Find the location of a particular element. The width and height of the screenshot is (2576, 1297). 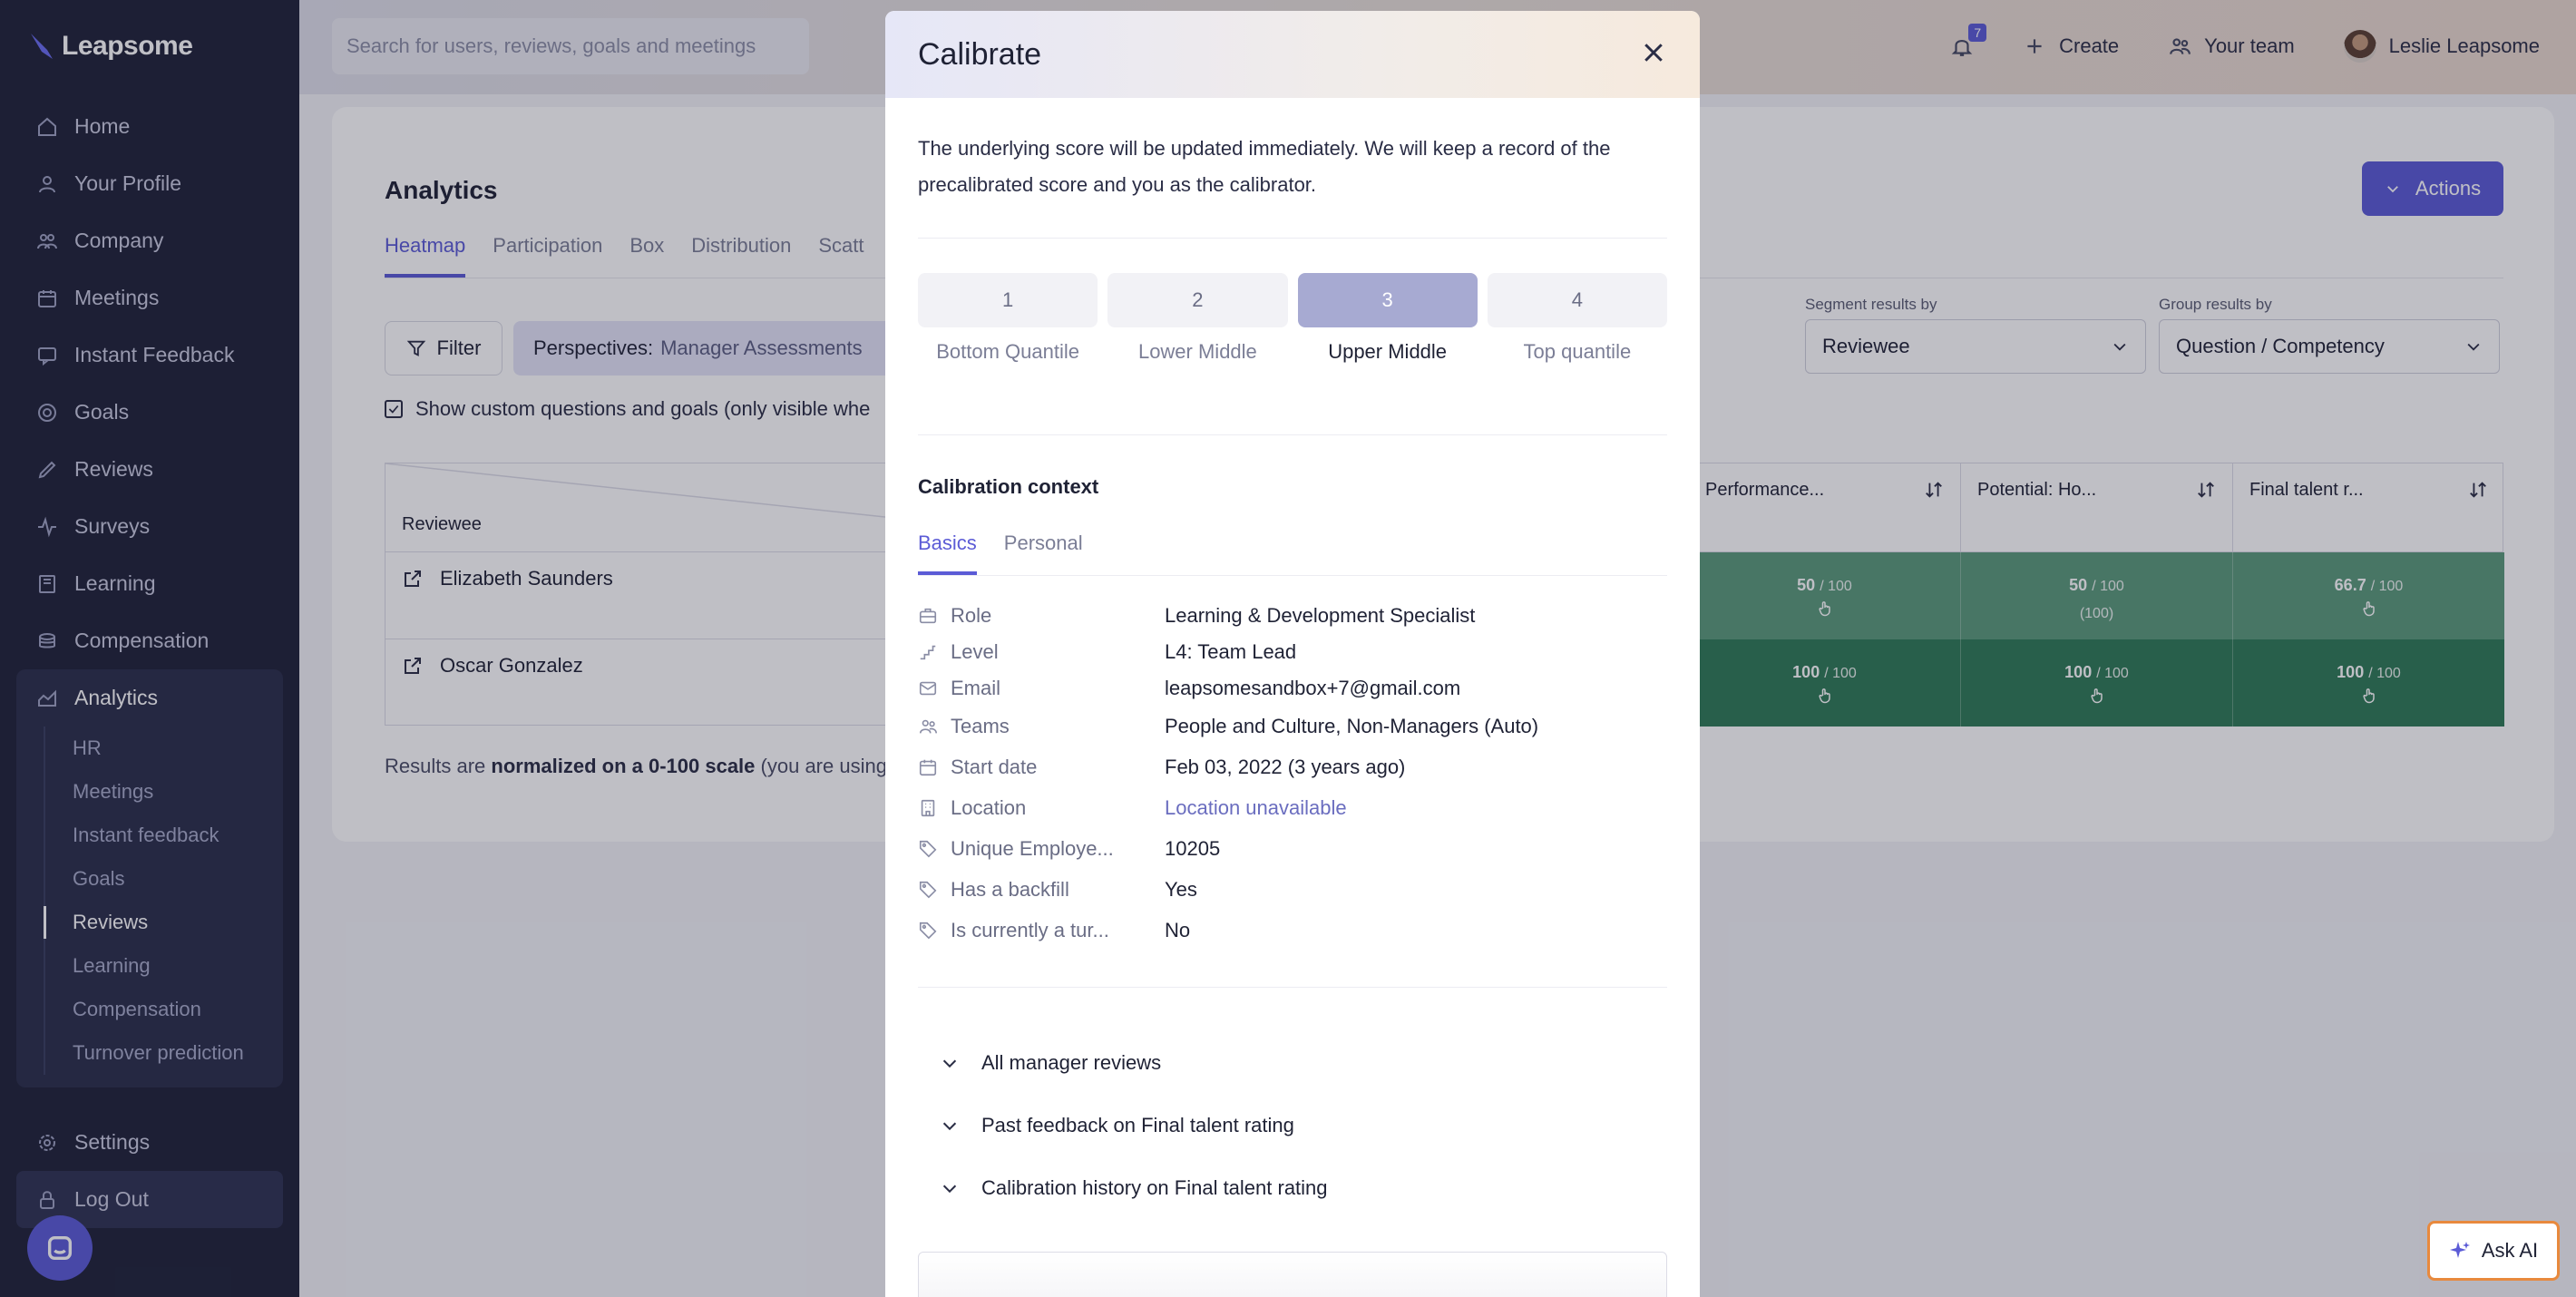

scale-option-4: 4 Top quantile is located at coordinates (1577, 318).